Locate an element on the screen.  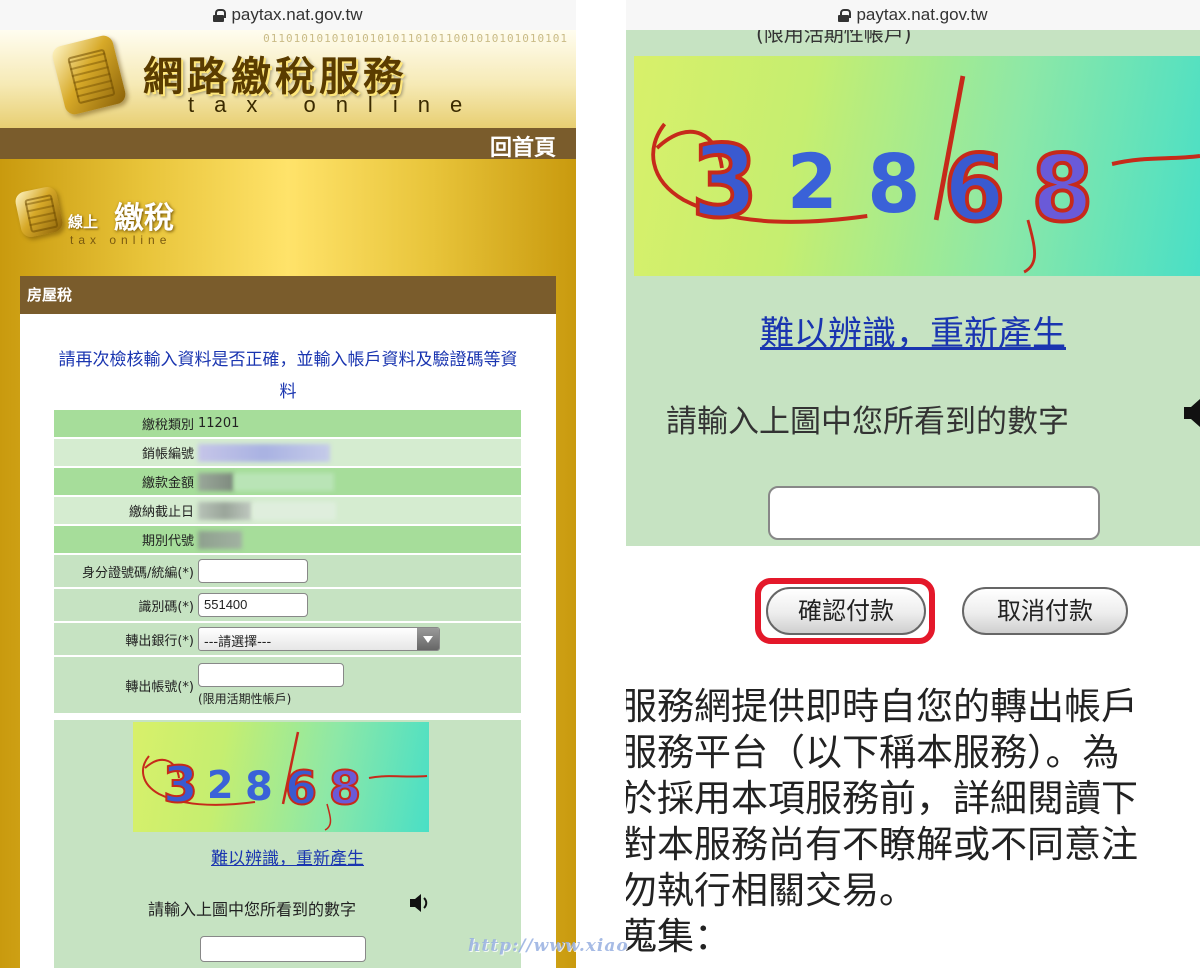
captcha-image: 3 2 8 6 8 is located at coordinates (281, 777).